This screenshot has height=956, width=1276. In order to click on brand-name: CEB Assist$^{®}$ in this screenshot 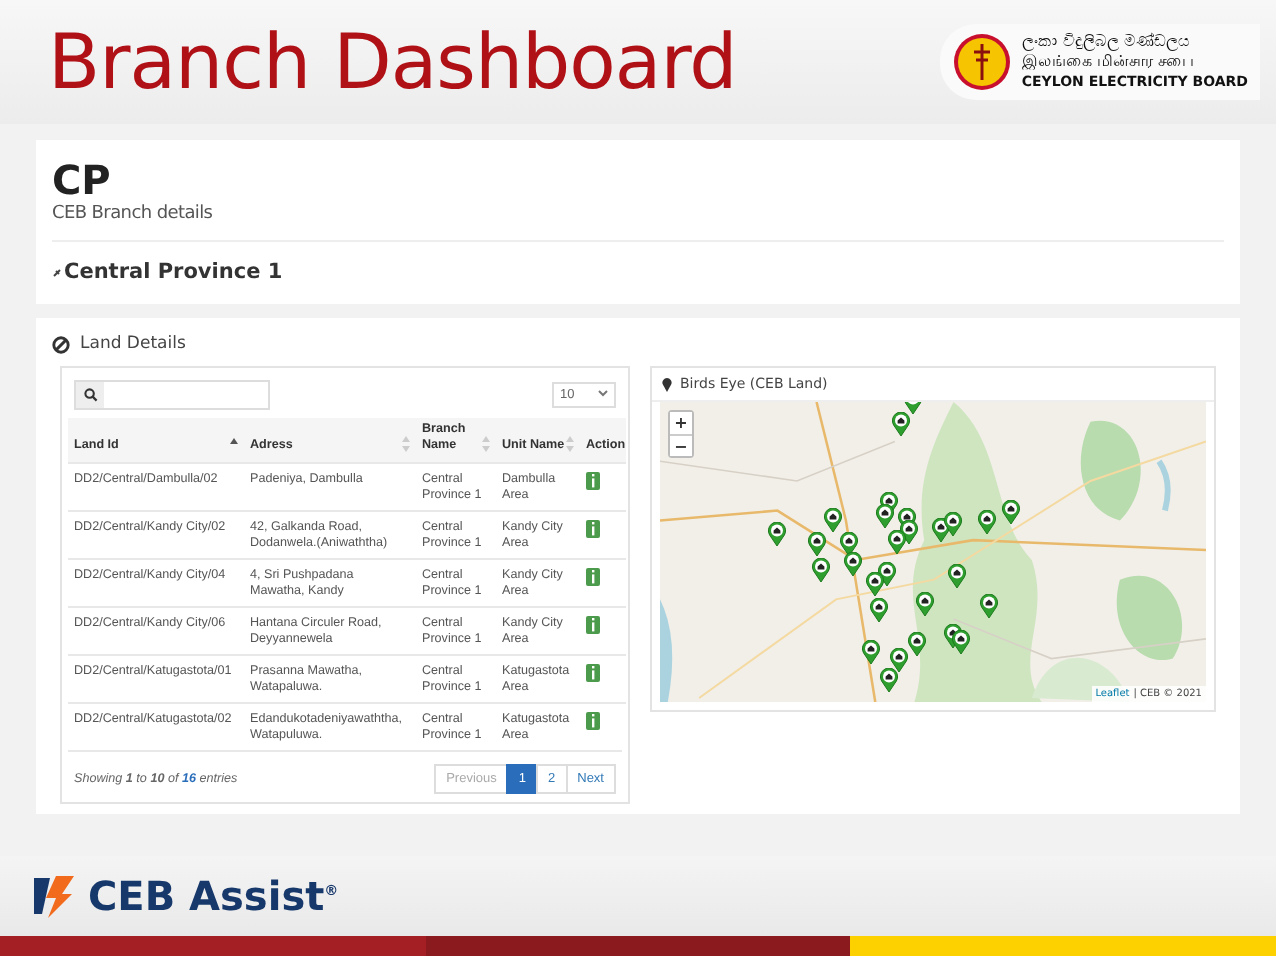, I will do `click(213, 896)`.